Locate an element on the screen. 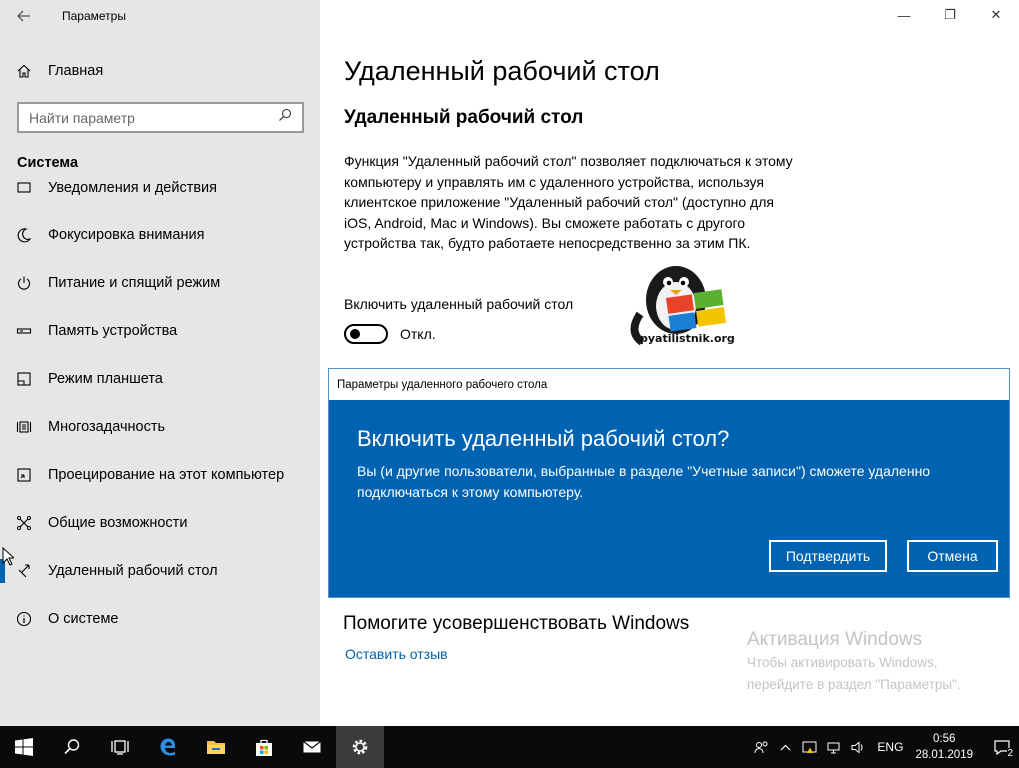 The image size is (1019, 768). people-button is located at coordinates (761, 747).